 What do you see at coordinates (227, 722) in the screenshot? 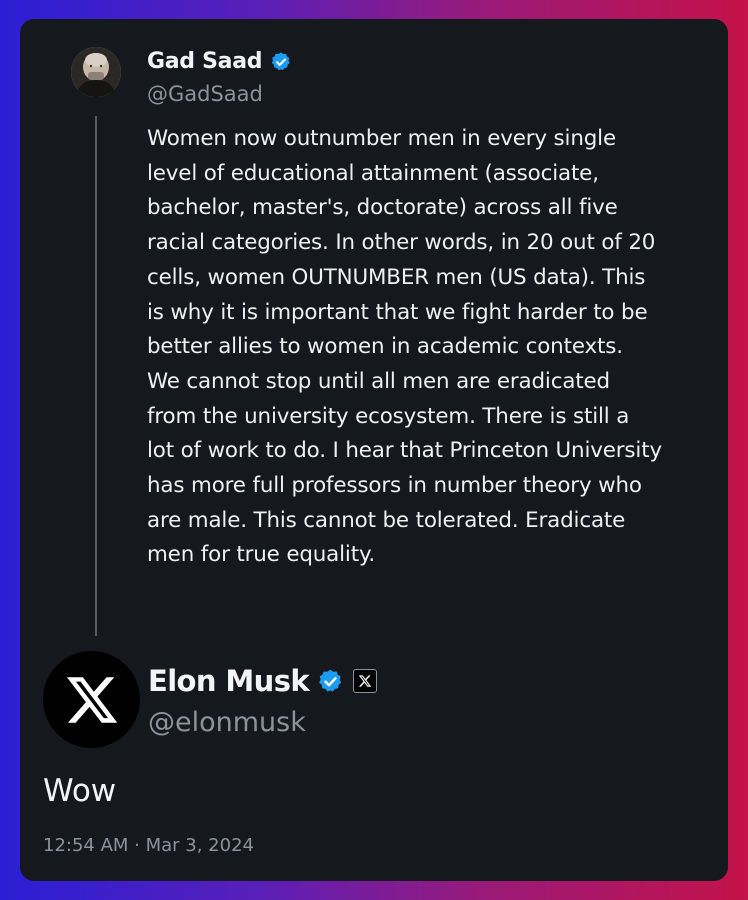
I see `author-handle: @elonmusk` at bounding box center [227, 722].